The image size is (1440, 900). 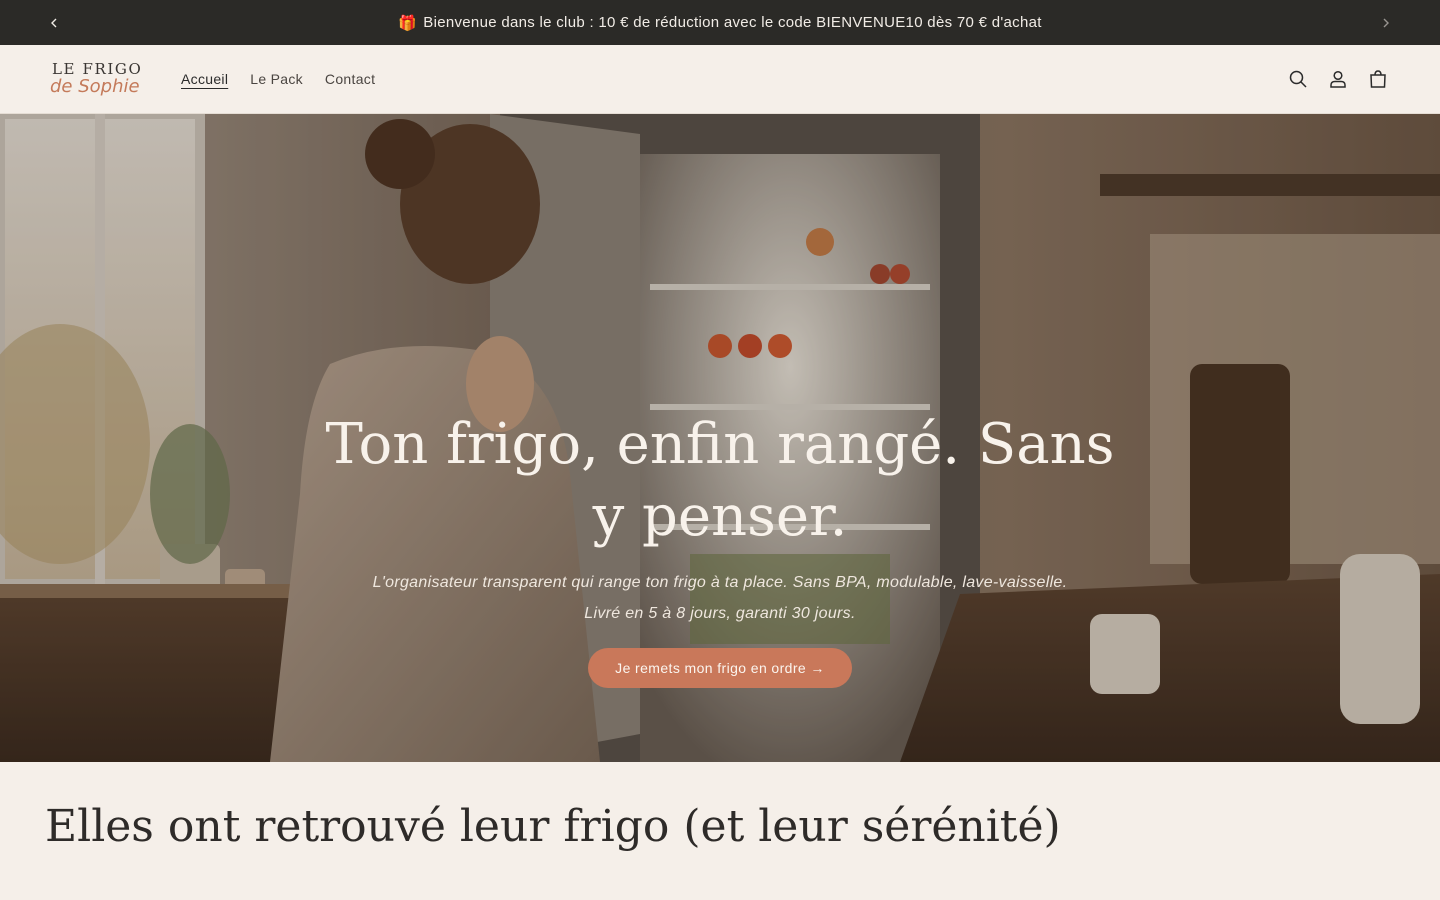 I want to click on hero-title: Ton frigo, enfin rangé. Sans y penser., so click(x=720, y=480).